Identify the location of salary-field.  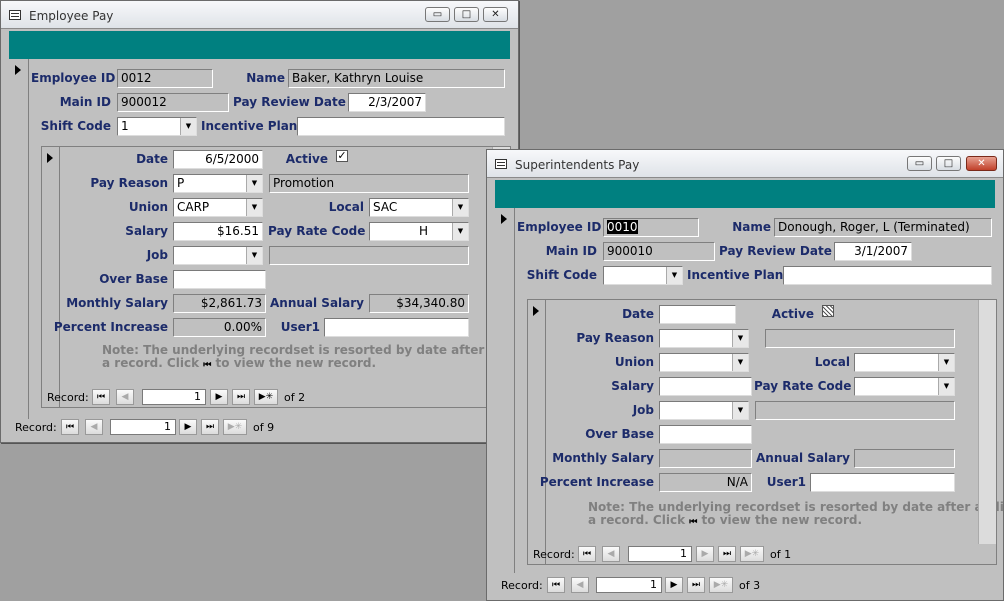
(705, 386).